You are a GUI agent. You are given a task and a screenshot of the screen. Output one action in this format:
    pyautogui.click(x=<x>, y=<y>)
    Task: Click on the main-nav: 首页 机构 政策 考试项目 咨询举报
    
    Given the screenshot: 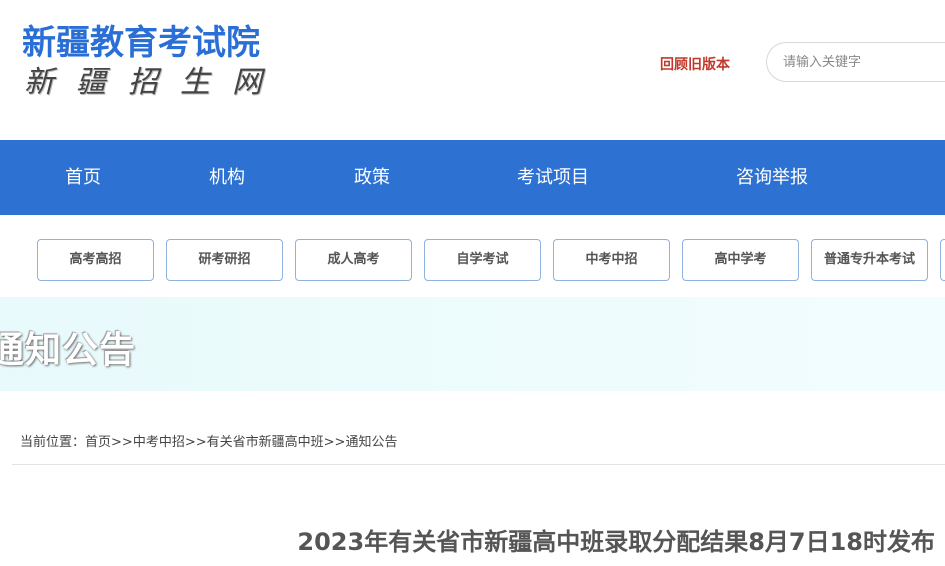 What is the action you would take?
    pyautogui.click(x=472, y=177)
    